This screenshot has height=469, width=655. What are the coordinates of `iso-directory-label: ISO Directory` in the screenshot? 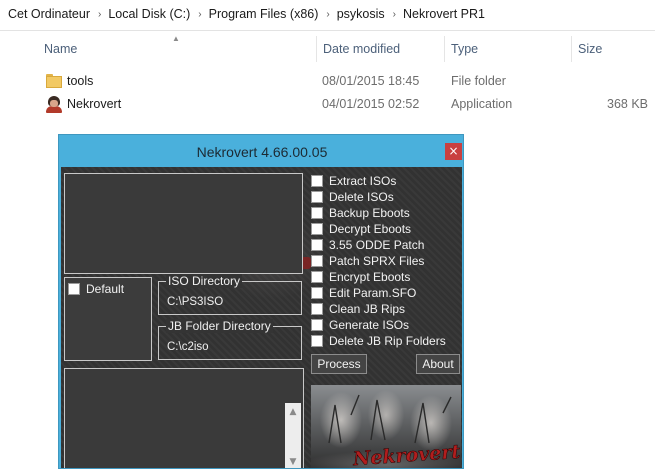 It's located at (204, 281).